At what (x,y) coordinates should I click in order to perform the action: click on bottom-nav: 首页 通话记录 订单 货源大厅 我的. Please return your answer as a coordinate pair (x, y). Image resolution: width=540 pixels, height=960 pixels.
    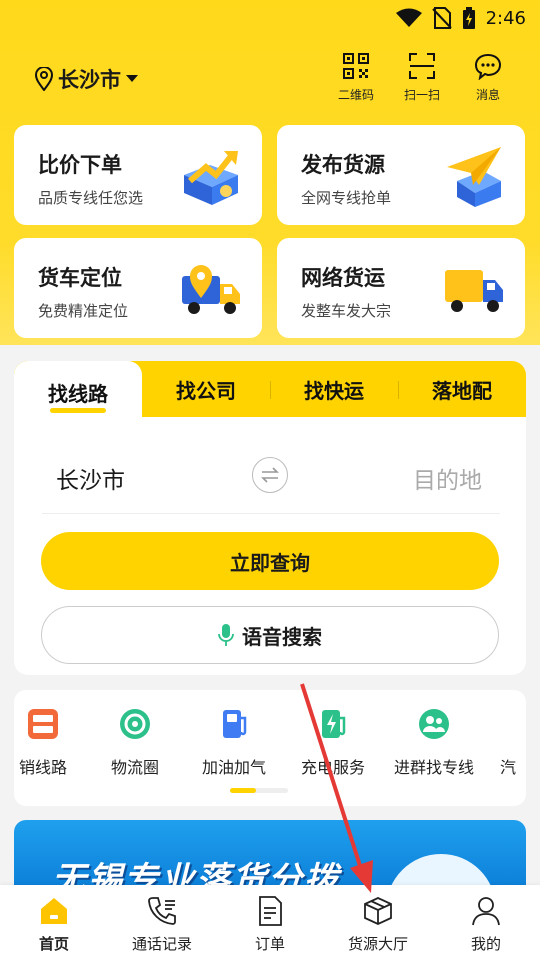
    Looking at the image, I should click on (270, 922).